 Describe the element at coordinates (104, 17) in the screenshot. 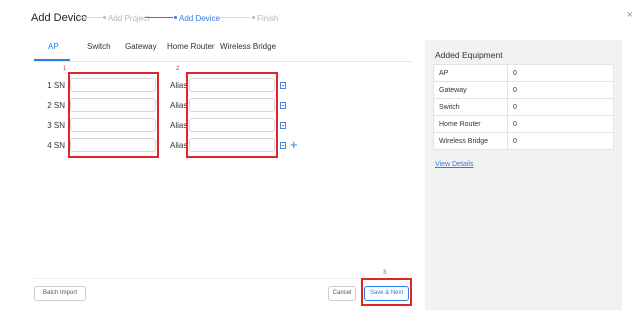

I see `step-dot-add-project` at that location.